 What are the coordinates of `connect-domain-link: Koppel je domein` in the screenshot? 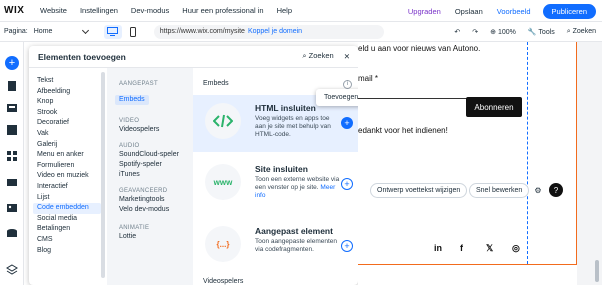 It's located at (275, 31).